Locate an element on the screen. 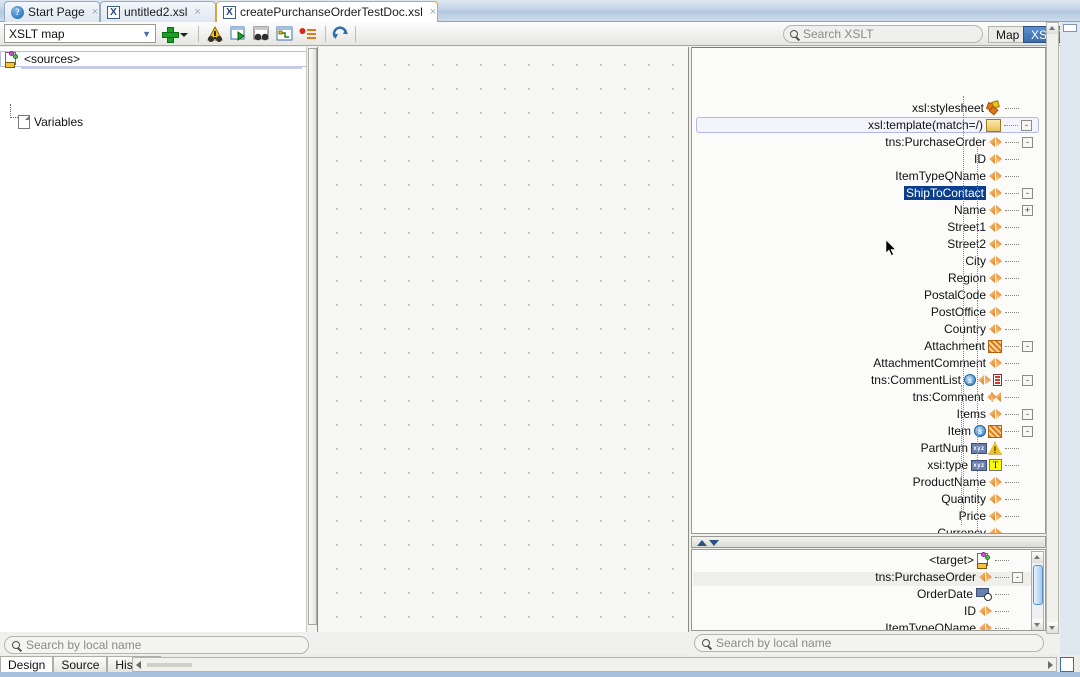 This screenshot has width=1080, height=677. run-icon is located at coordinates (237, 33).